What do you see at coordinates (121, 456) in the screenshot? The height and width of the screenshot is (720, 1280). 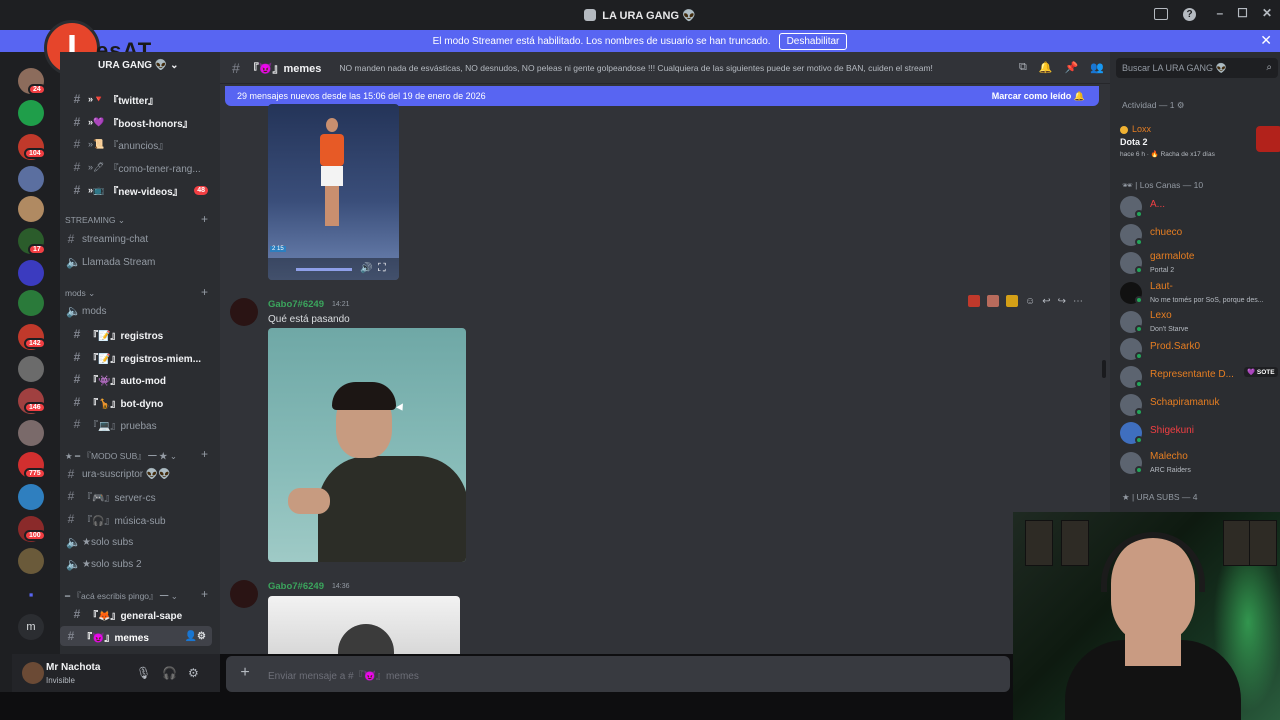 I see `category-modo-sub: ★ ━ 『MODO SUB』 ━ ★ ⌄` at bounding box center [121, 456].